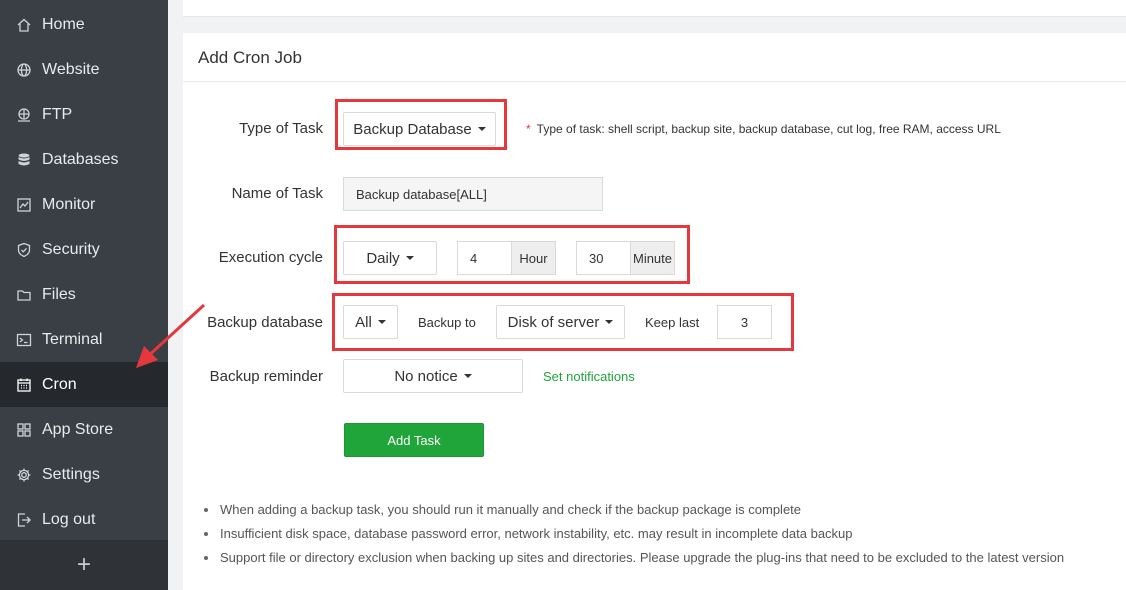  Describe the element at coordinates (24, 340) in the screenshot. I see `terminal-icon` at that location.